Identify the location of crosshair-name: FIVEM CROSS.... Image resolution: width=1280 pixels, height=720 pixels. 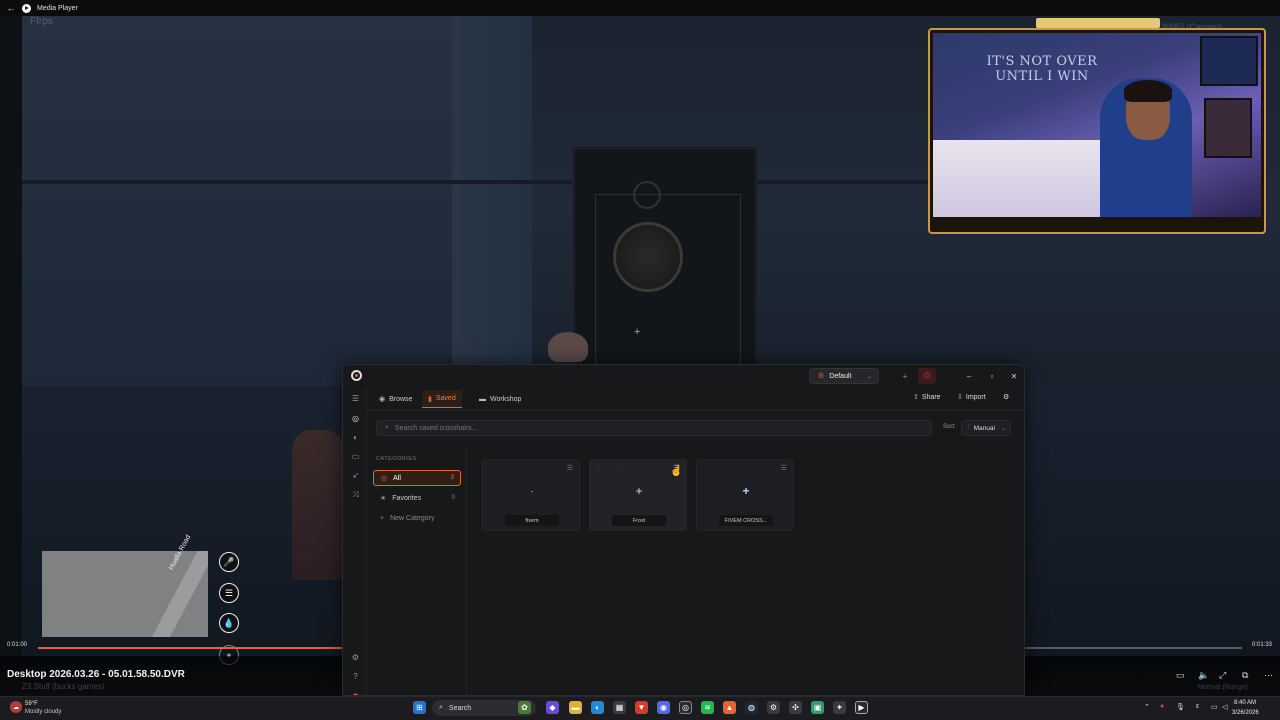
(746, 520).